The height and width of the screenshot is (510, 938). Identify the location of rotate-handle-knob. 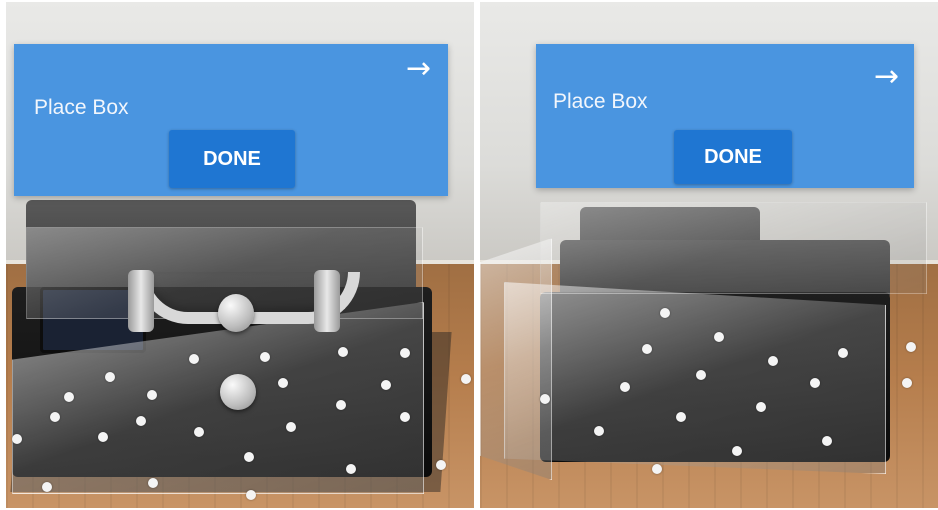
(236, 313).